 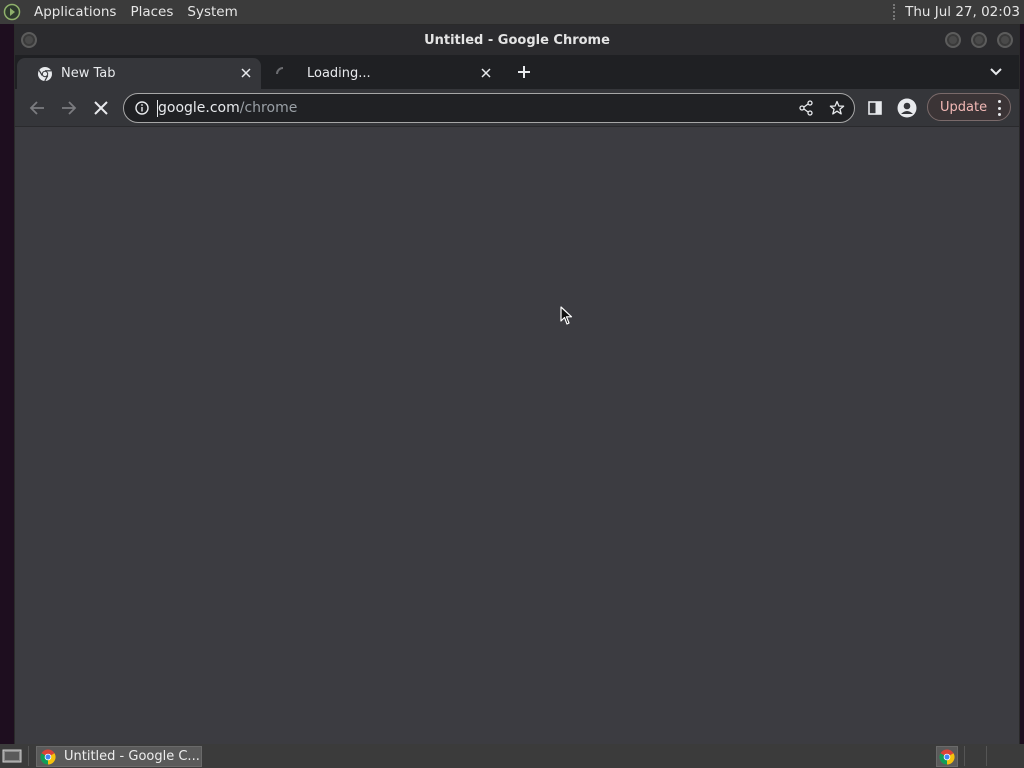 I want to click on profile-avatar-icon, so click(x=907, y=108).